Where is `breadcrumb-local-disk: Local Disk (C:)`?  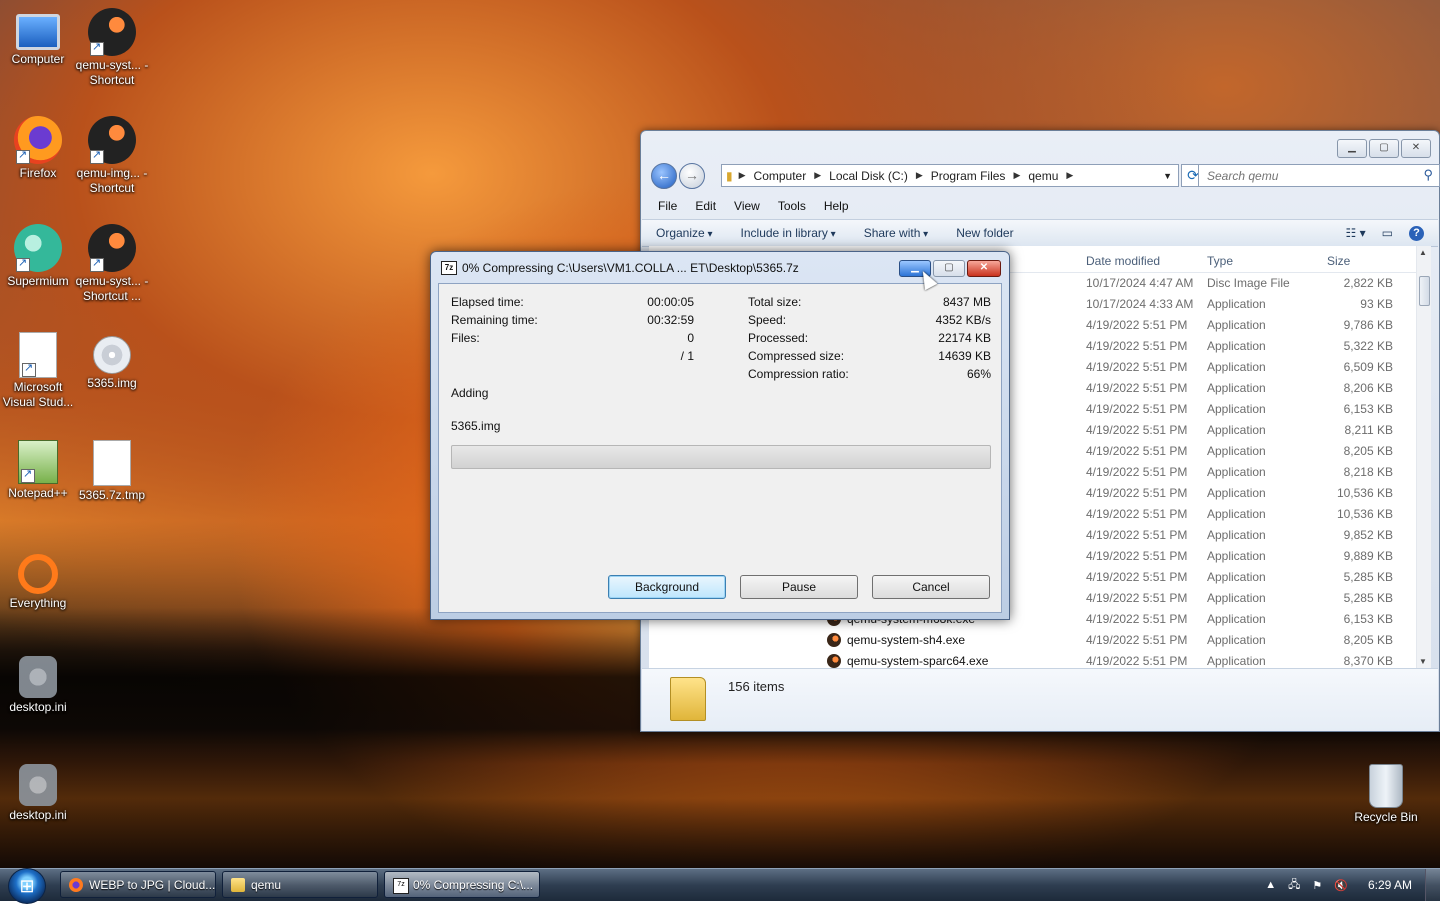
breadcrumb-local-disk: Local Disk (C:) is located at coordinates (868, 176).